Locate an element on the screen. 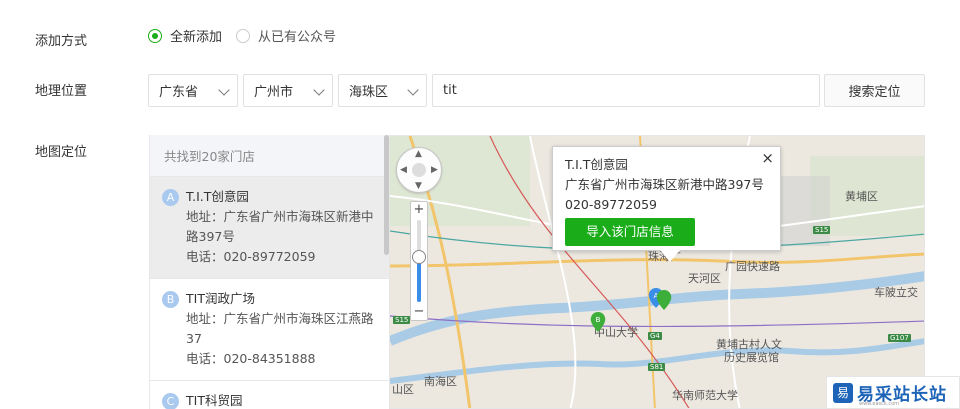 The height and width of the screenshot is (409, 960). road-badge: S81 is located at coordinates (657, 367).